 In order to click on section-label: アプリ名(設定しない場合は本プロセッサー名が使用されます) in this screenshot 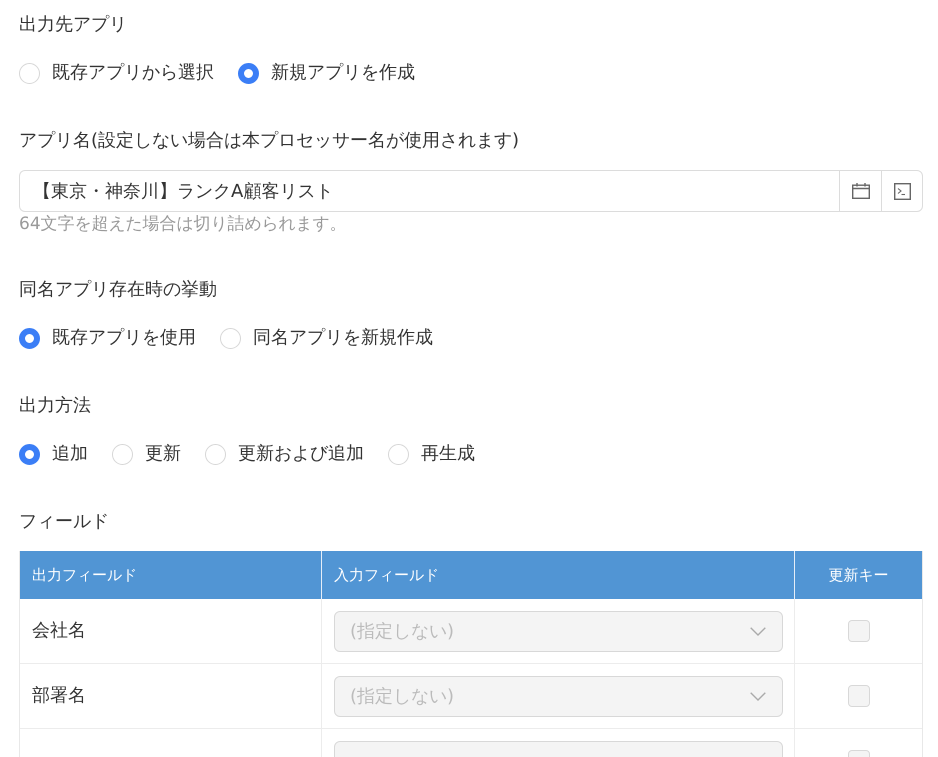, I will do `click(269, 141)`.